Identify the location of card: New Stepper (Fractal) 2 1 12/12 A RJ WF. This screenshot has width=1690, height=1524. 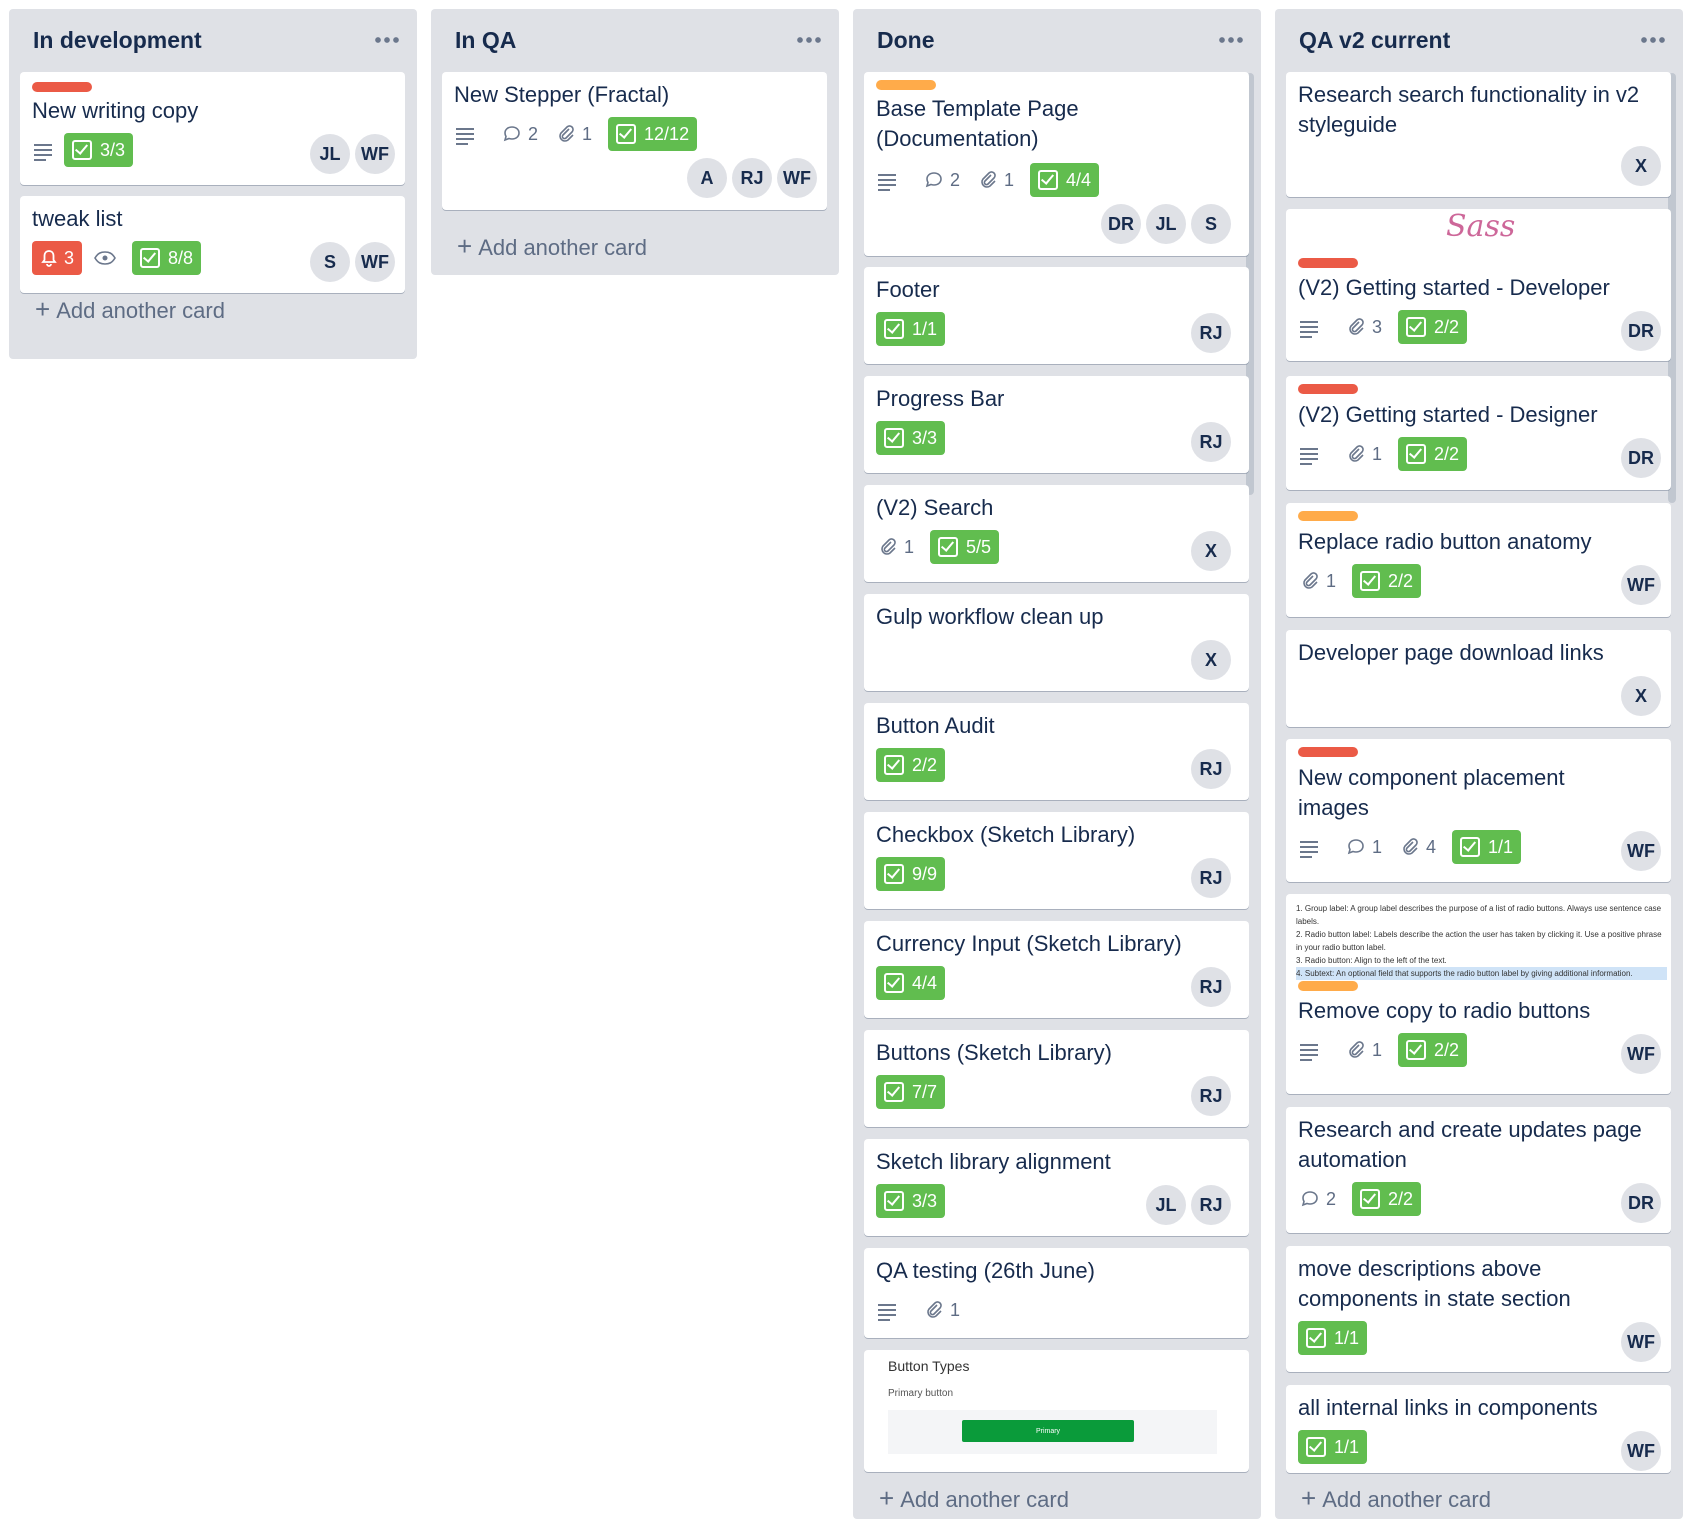
(634, 141).